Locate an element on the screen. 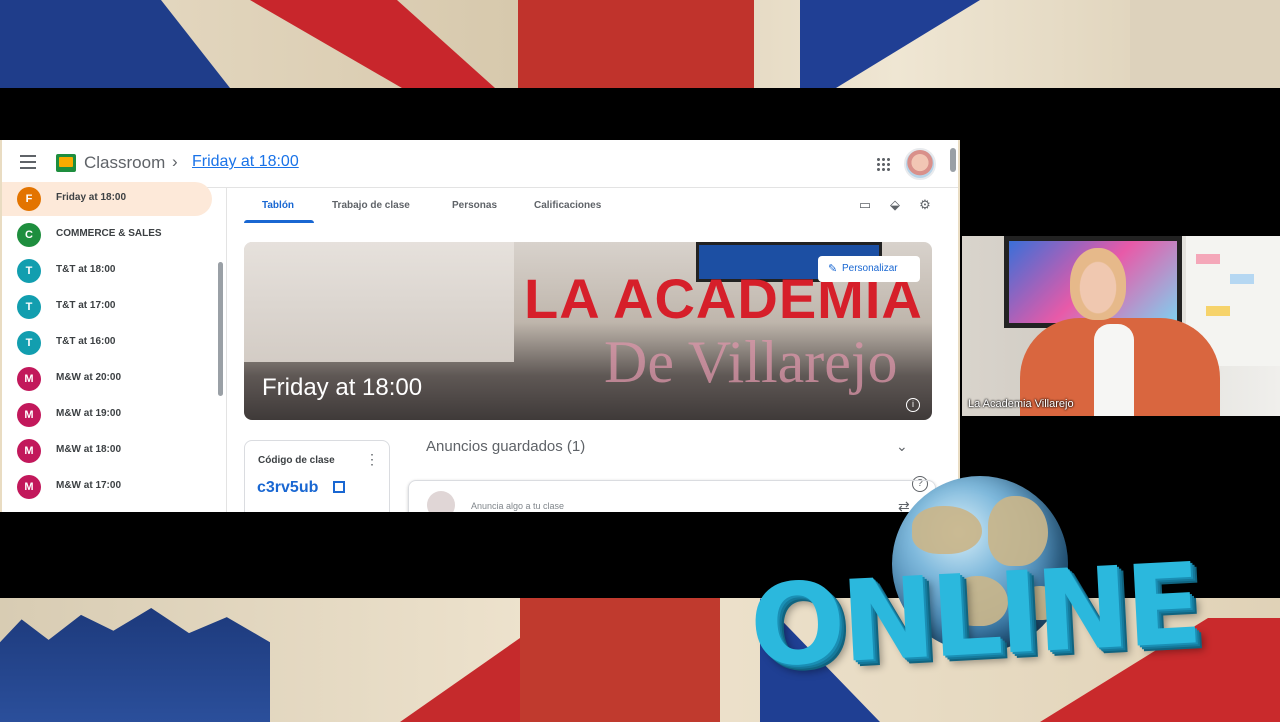 This screenshot has height=722, width=1280. sidebar-item-mw-20: M M&W at 20:00 is located at coordinates (107, 379).